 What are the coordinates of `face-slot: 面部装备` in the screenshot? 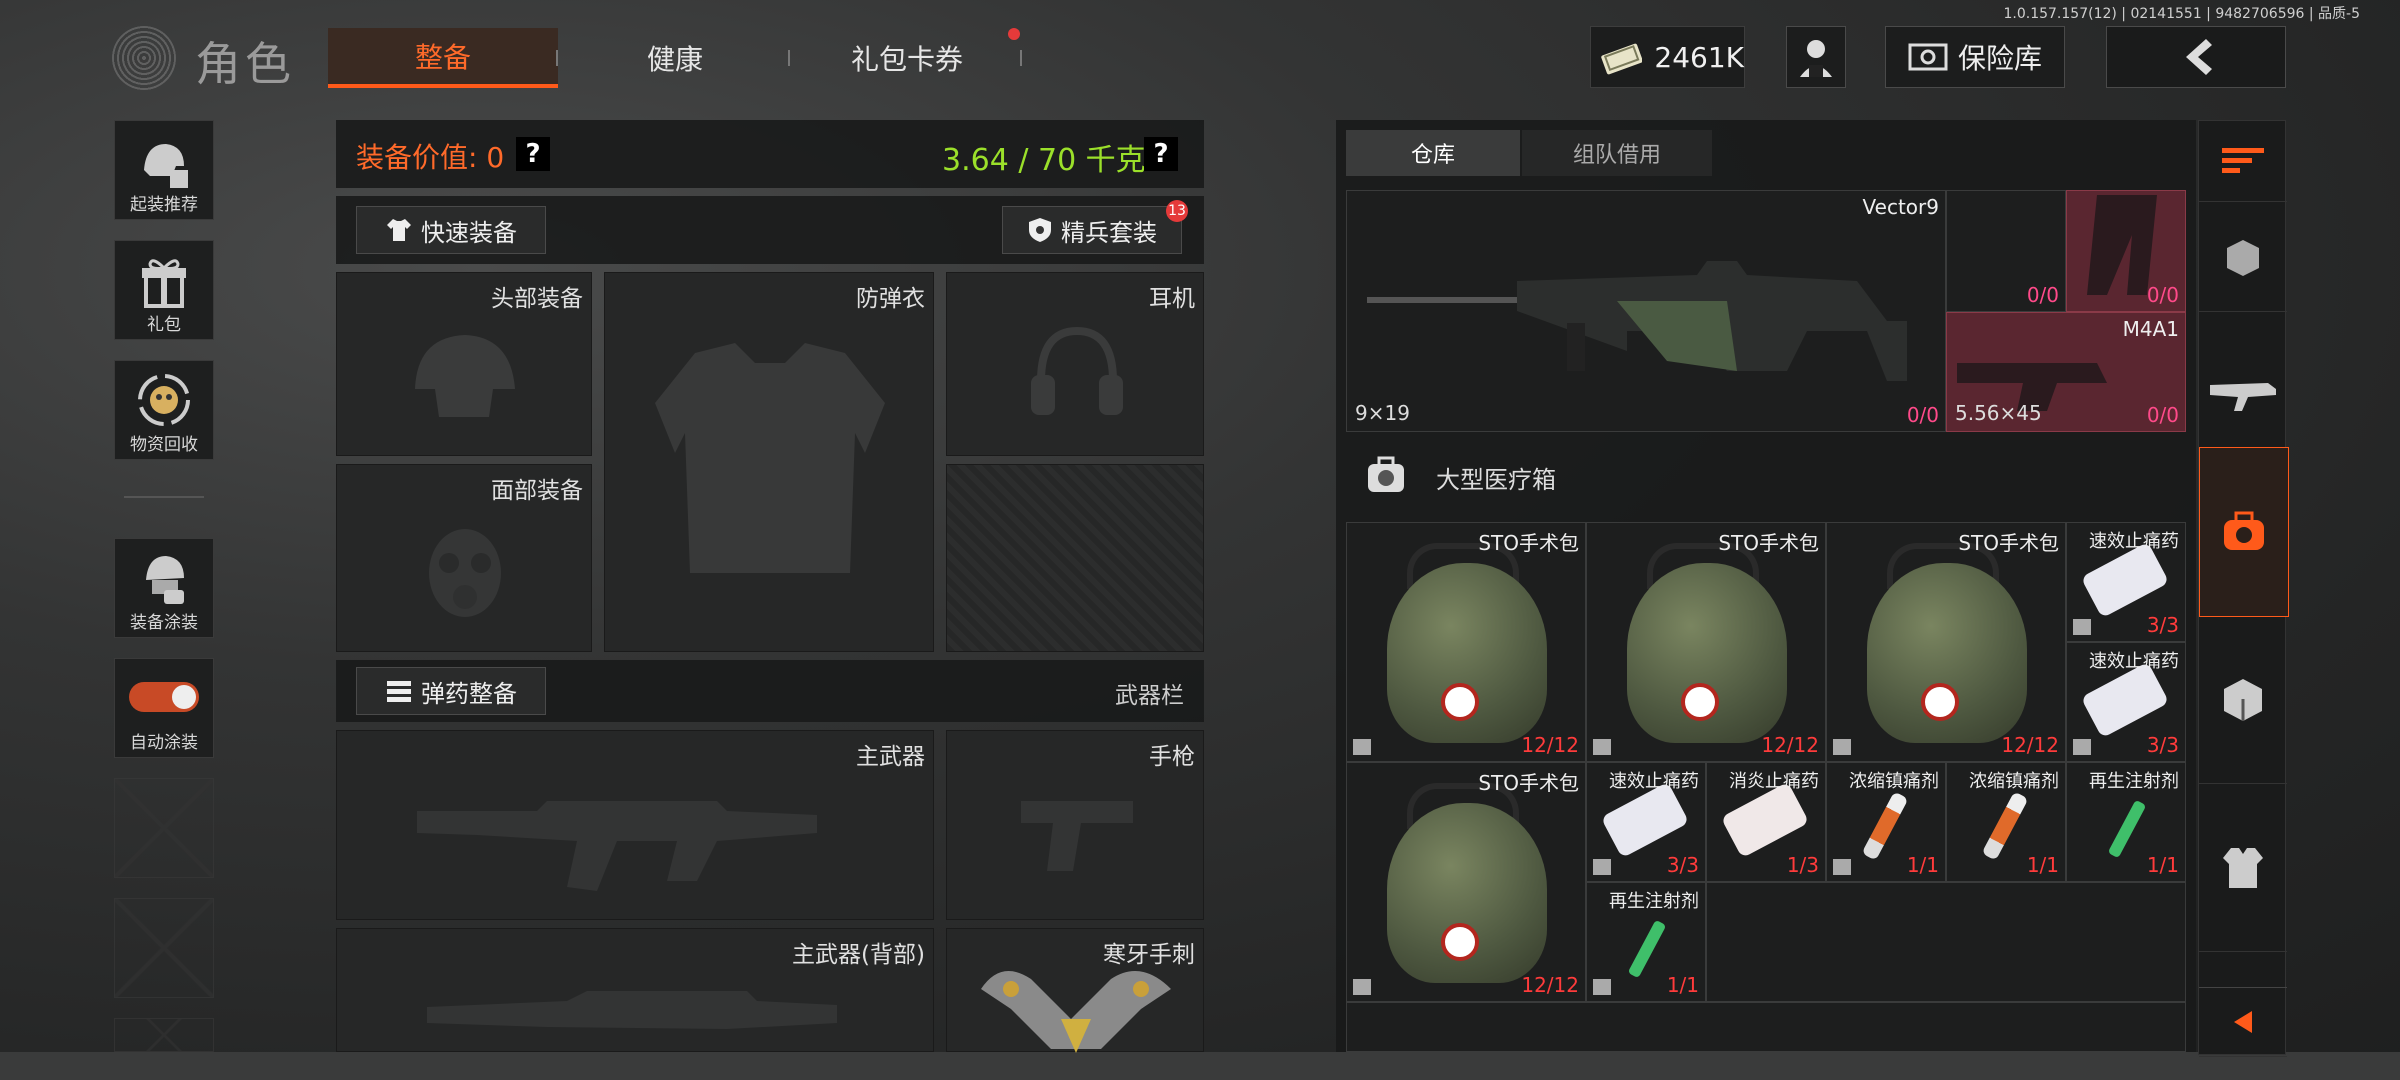 It's located at (464, 558).